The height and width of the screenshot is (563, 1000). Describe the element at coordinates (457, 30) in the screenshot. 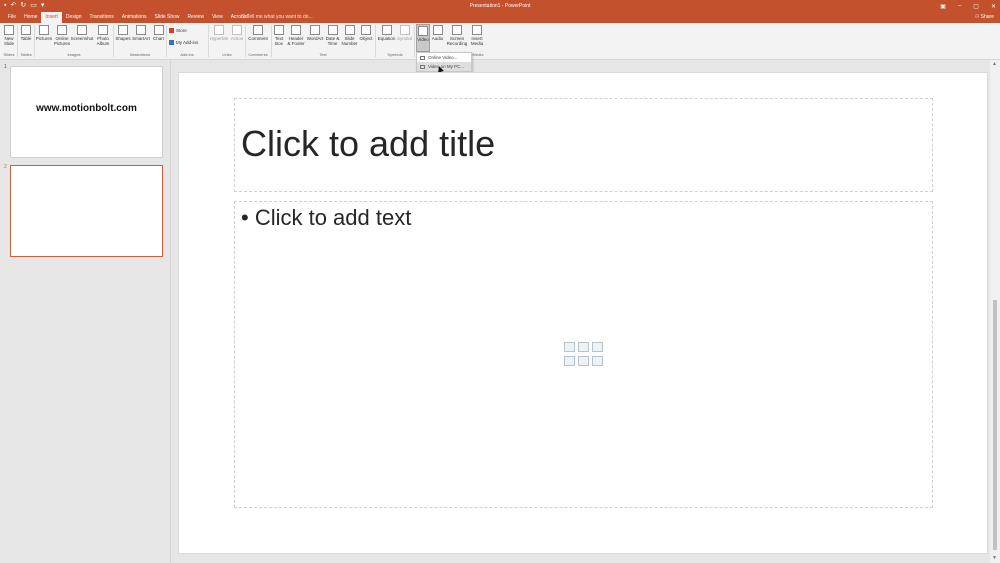

I see `screen-recording-icon` at that location.